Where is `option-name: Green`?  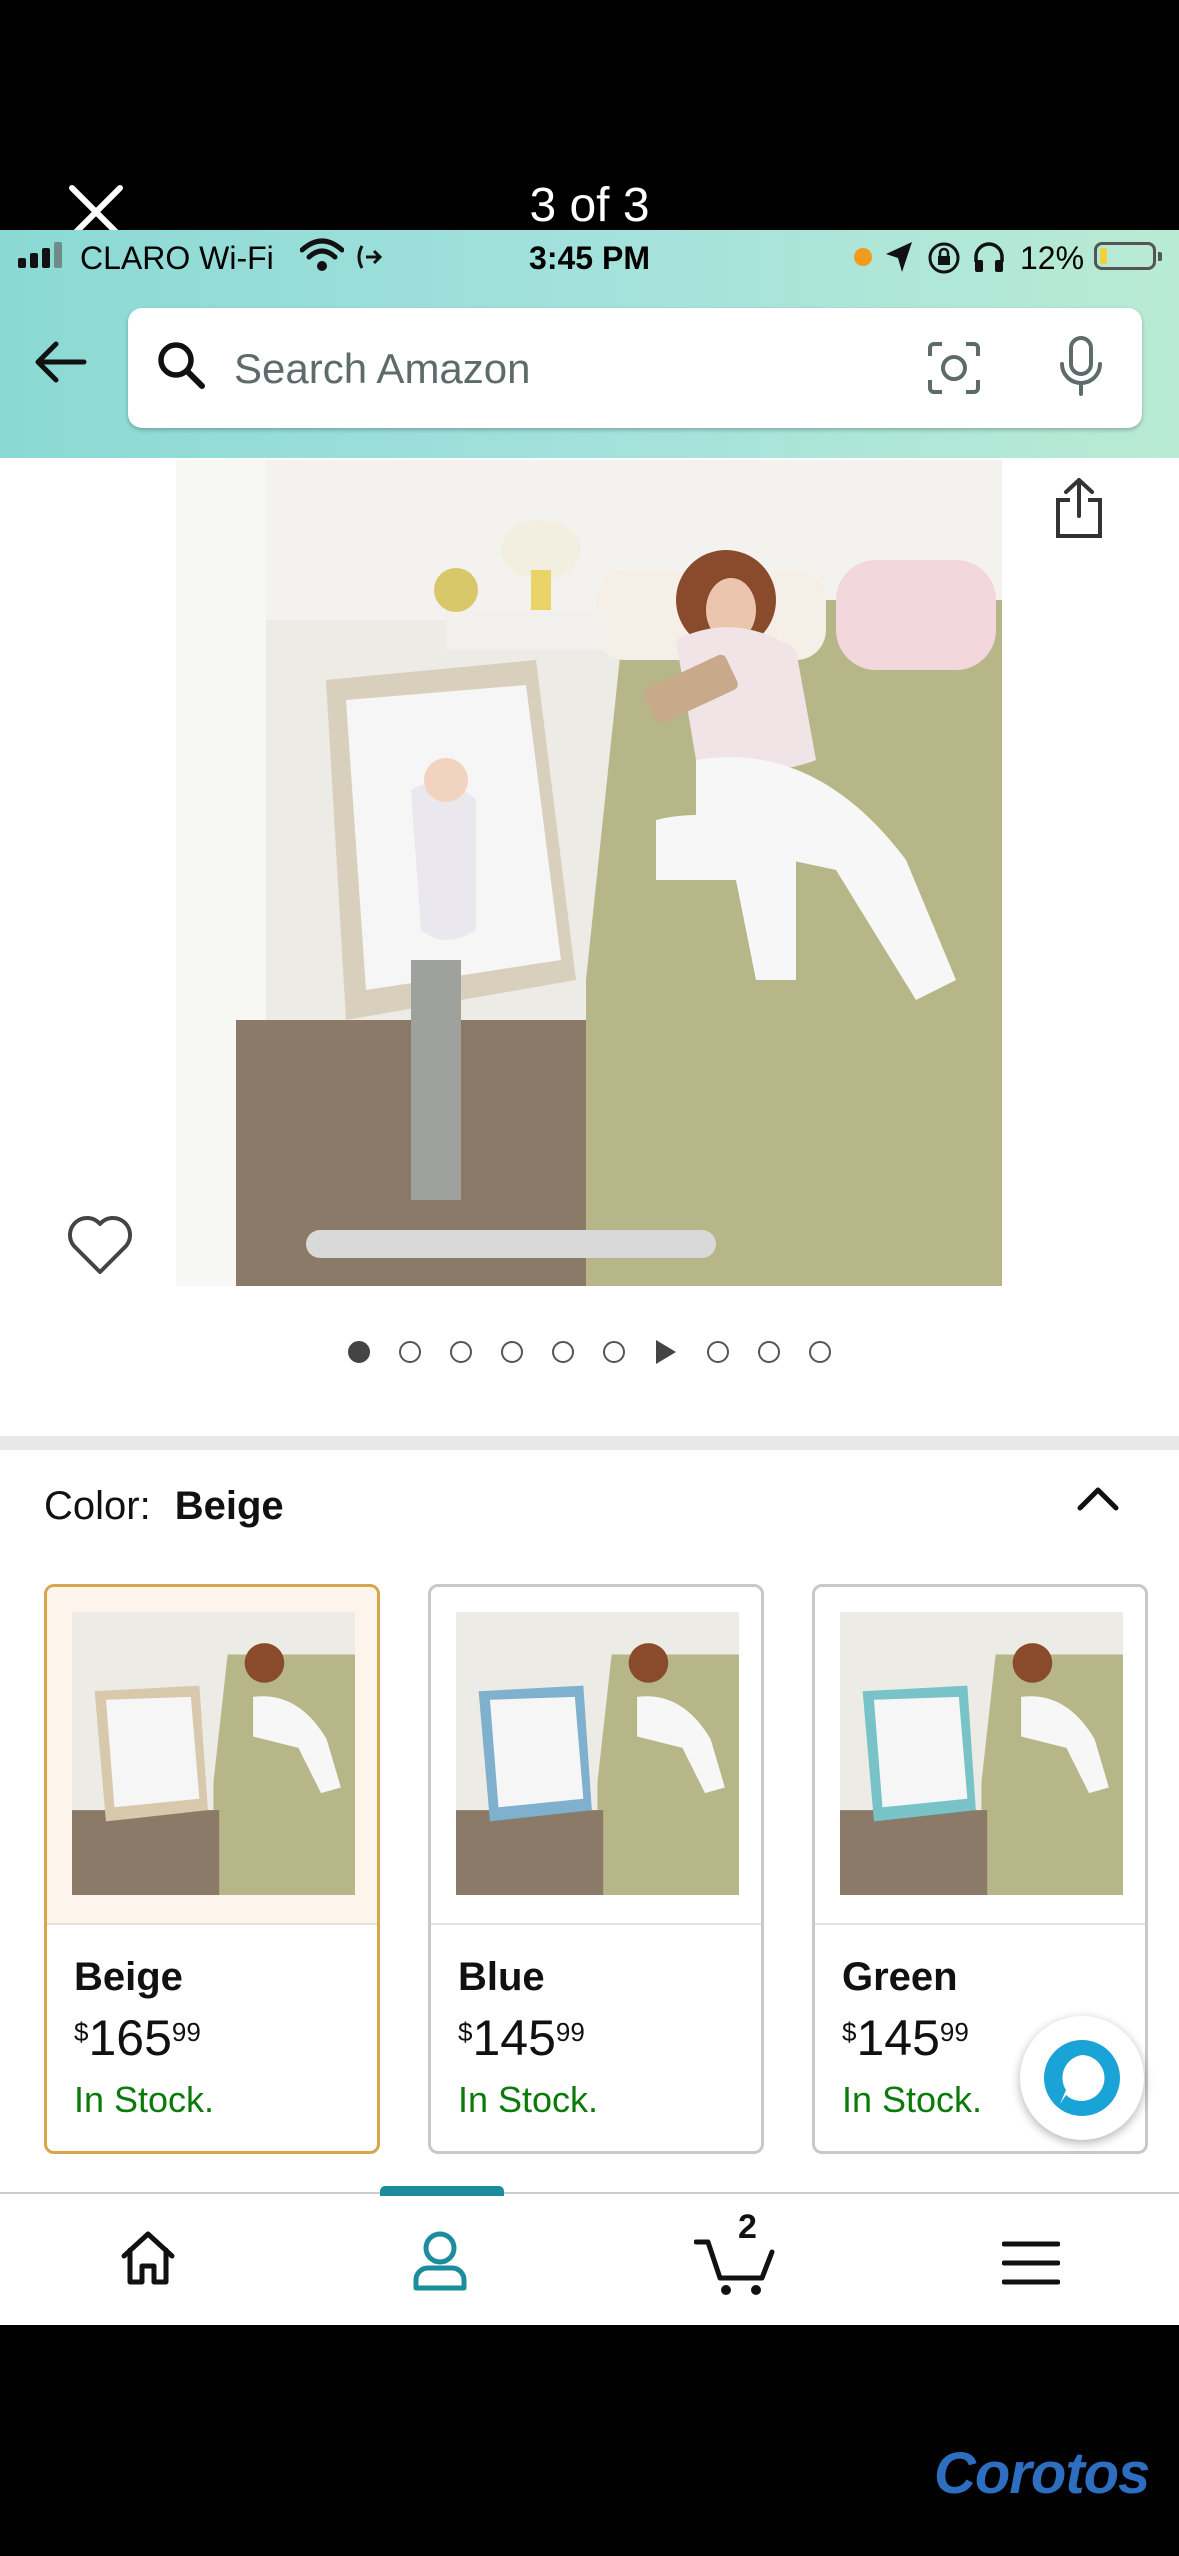
option-name: Green is located at coordinates (900, 1977).